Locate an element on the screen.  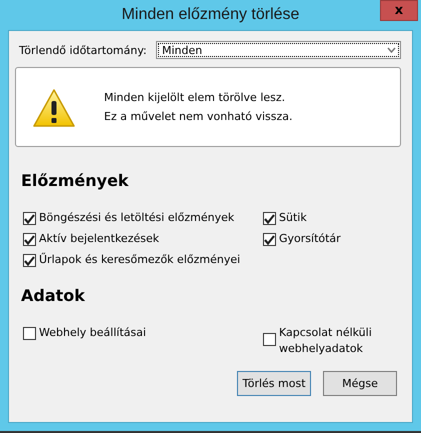
warning-icon is located at coordinates (54, 108).